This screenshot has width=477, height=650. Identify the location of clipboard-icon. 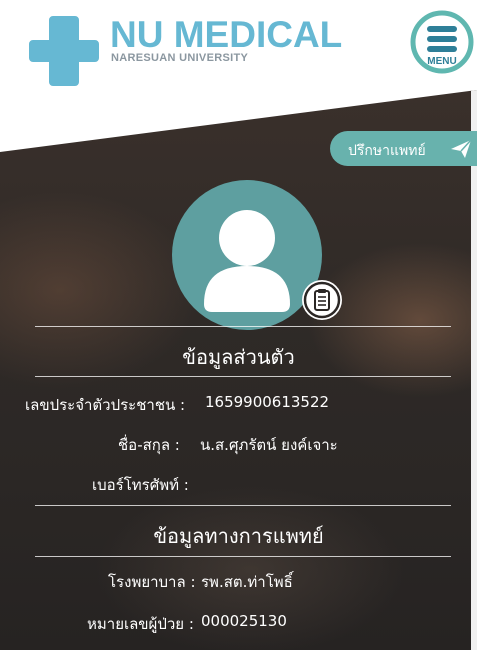
(322, 300).